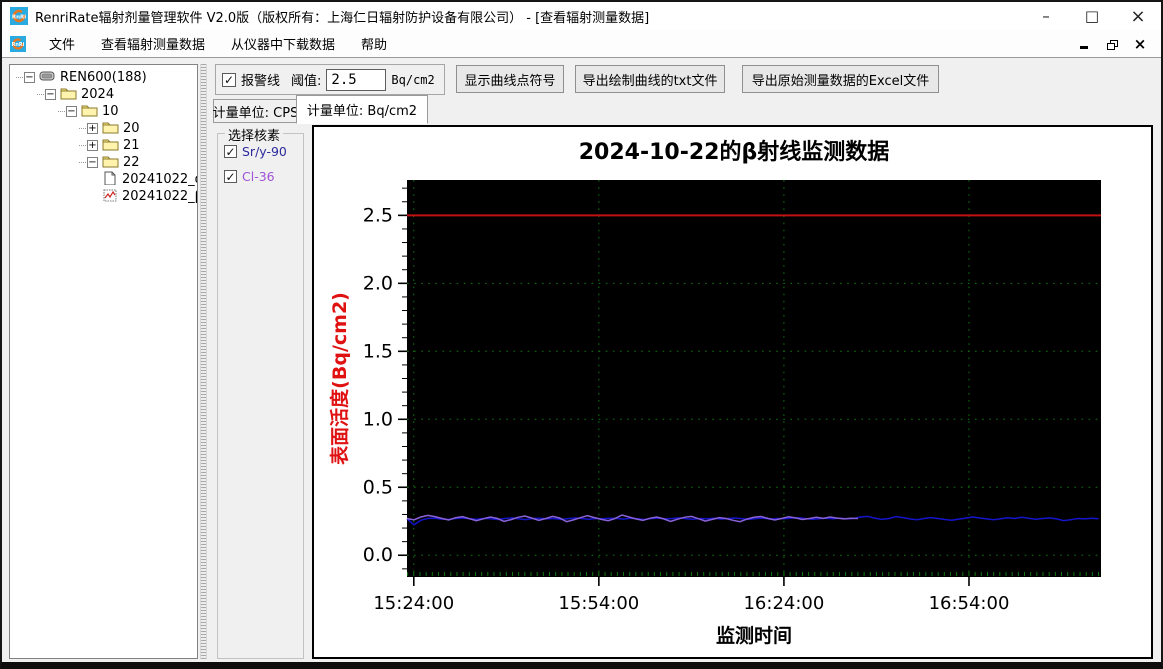  Describe the element at coordinates (62, 43) in the screenshot. I see `menu-item-0: 文件` at that location.